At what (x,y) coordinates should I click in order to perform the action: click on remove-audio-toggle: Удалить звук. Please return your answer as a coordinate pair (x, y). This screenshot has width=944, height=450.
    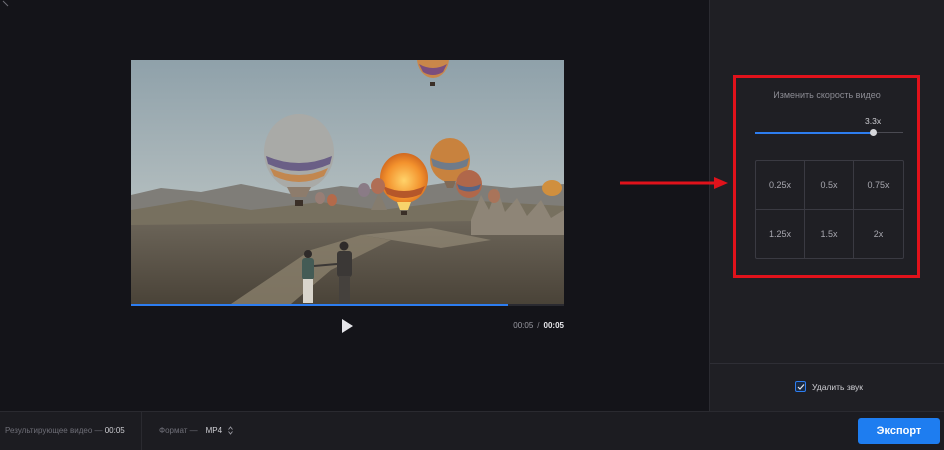
    Looking at the image, I should click on (829, 386).